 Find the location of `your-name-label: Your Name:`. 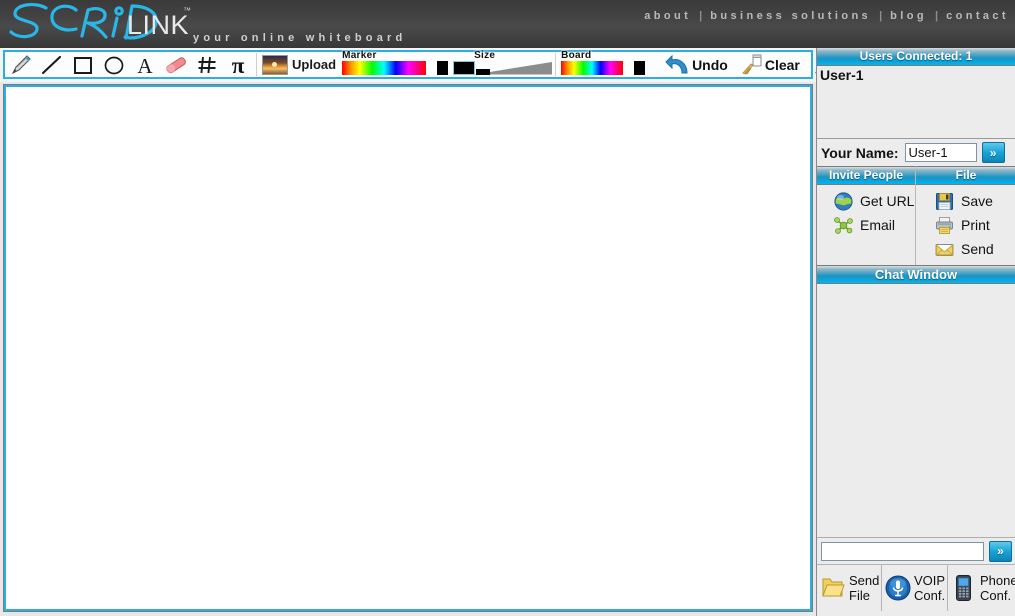

your-name-label: Your Name: is located at coordinates (860, 152).